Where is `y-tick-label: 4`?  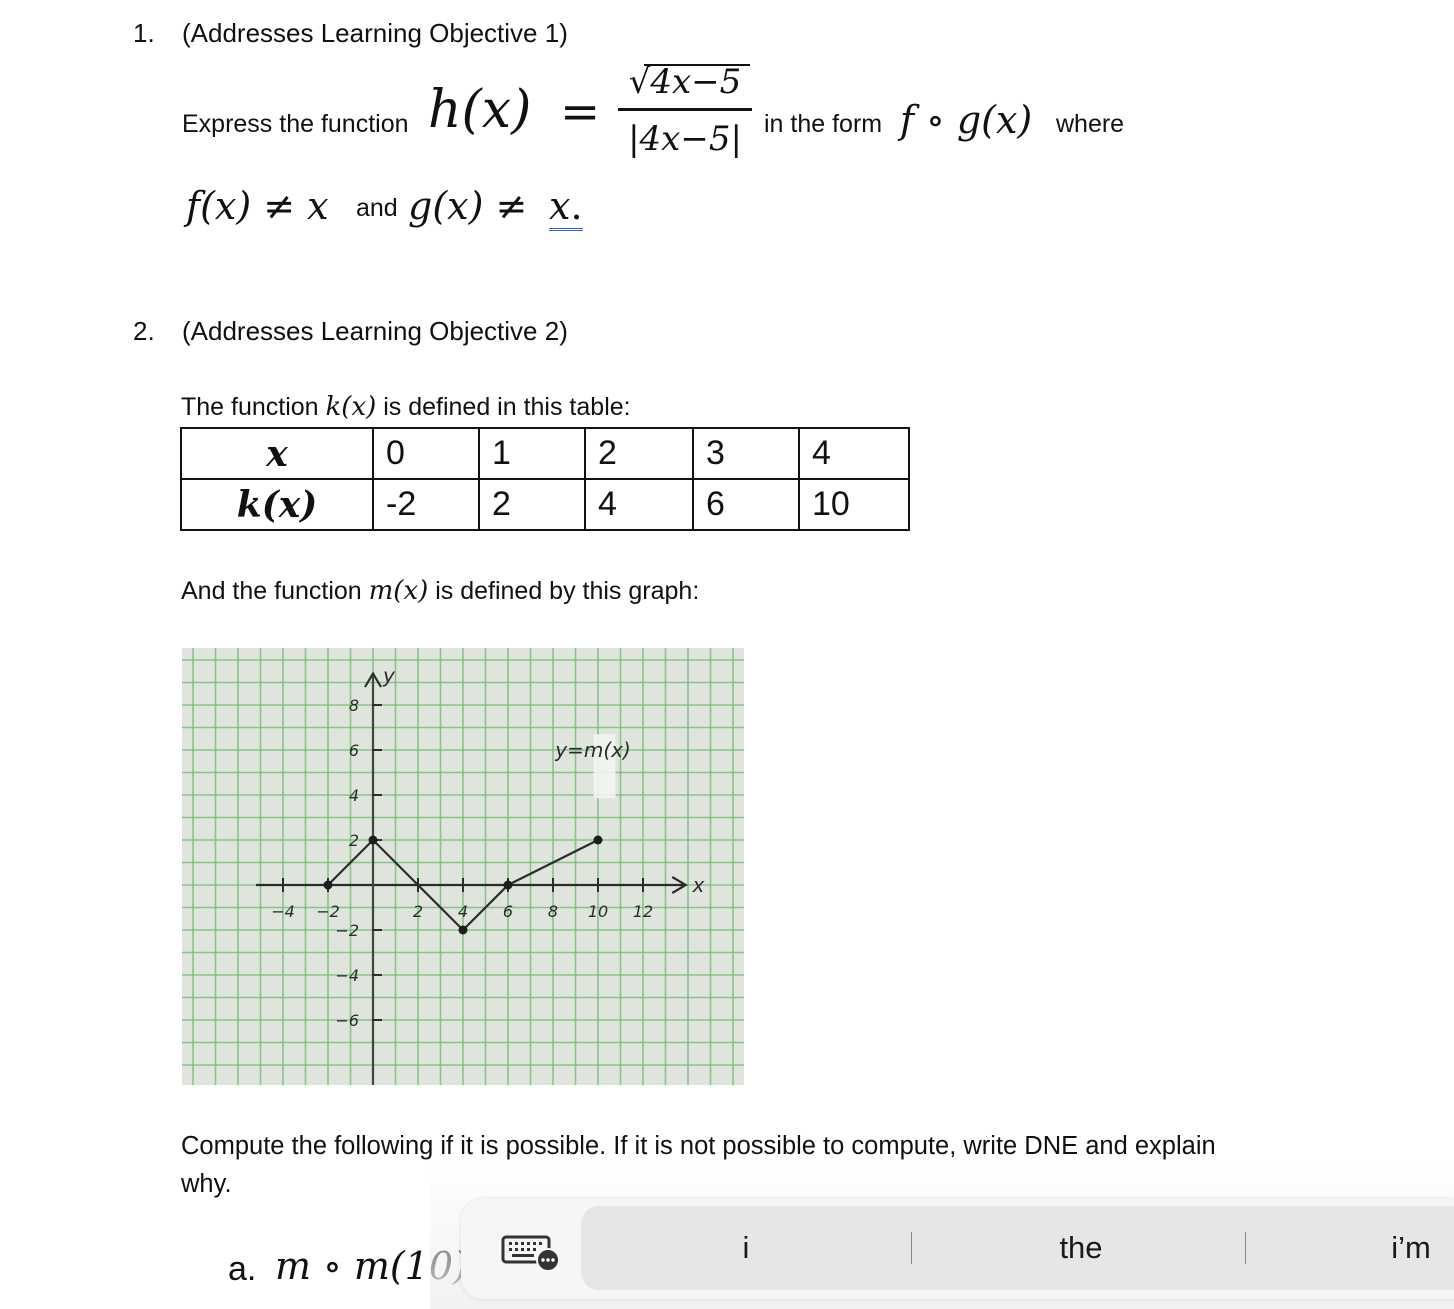
y-tick-label: 4 is located at coordinates (354, 795).